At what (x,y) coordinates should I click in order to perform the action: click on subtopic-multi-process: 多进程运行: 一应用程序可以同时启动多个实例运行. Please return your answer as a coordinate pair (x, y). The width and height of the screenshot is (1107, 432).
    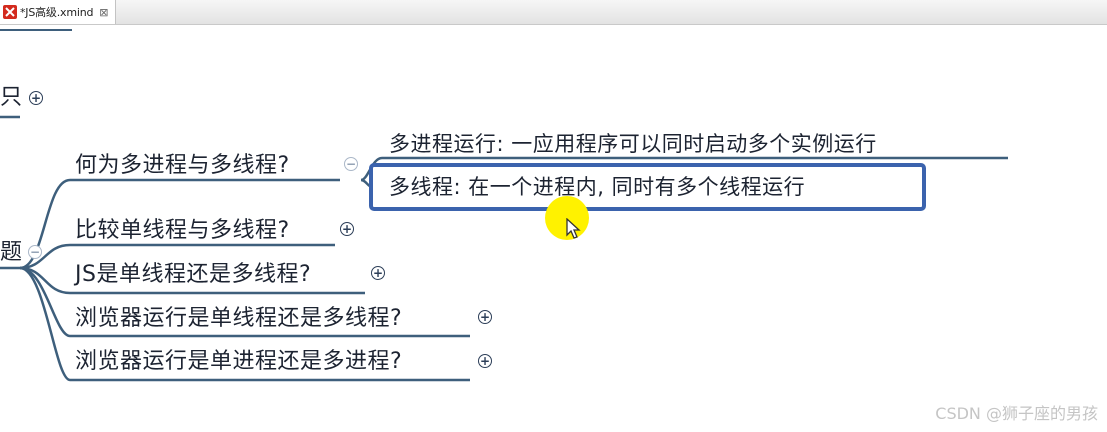
    Looking at the image, I should click on (633, 144).